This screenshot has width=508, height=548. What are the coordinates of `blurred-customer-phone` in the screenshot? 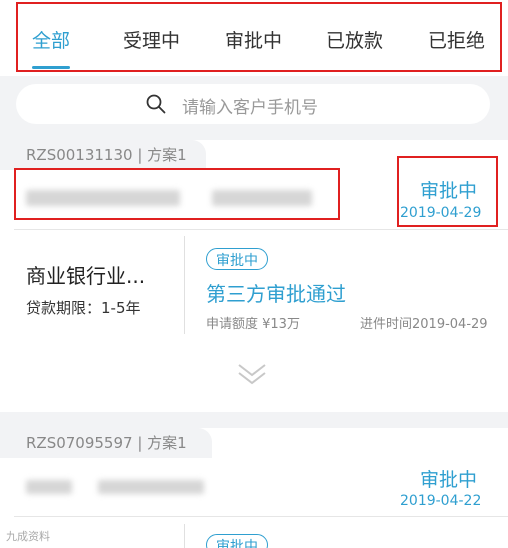 It's located at (151, 487).